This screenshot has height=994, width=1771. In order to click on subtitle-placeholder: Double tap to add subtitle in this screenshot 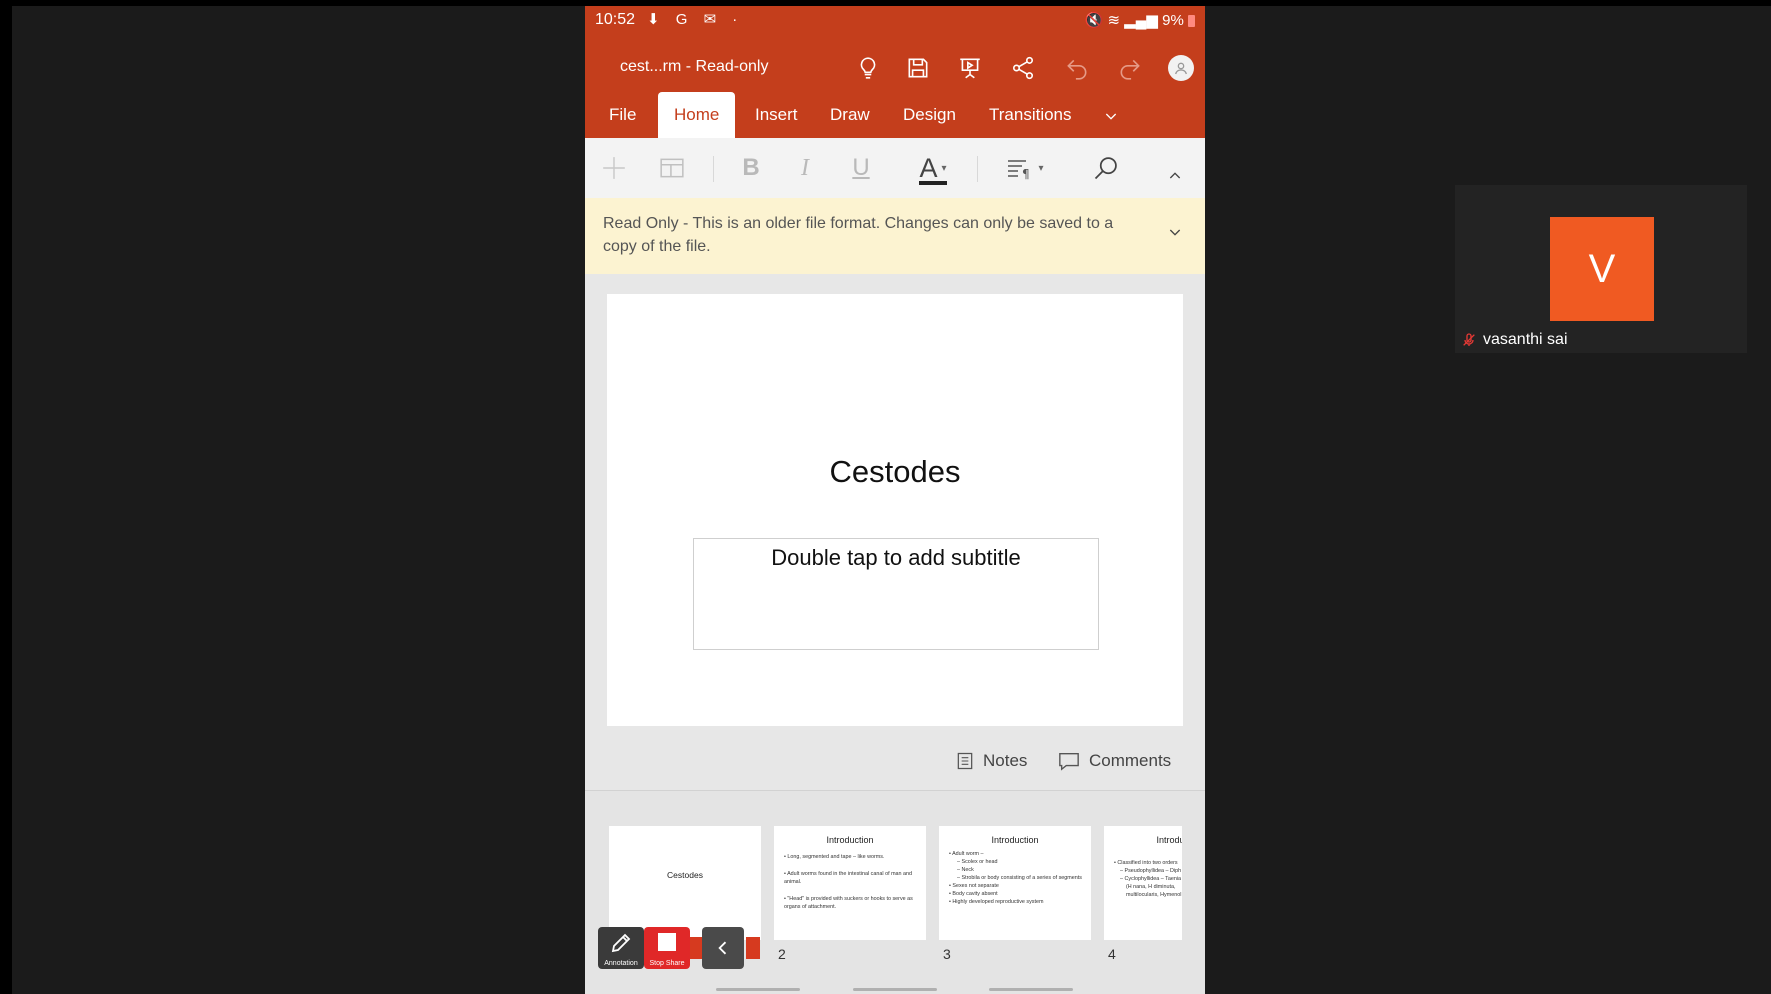, I will do `click(896, 594)`.